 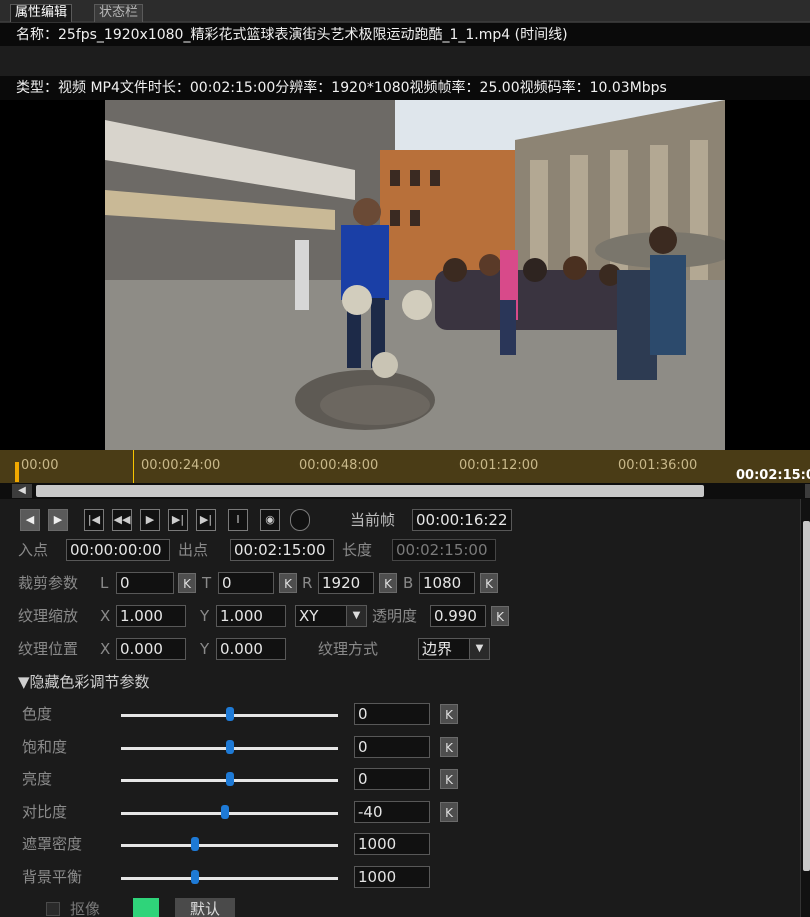 I want to click on go-start-icon: |◀, so click(x=94, y=520).